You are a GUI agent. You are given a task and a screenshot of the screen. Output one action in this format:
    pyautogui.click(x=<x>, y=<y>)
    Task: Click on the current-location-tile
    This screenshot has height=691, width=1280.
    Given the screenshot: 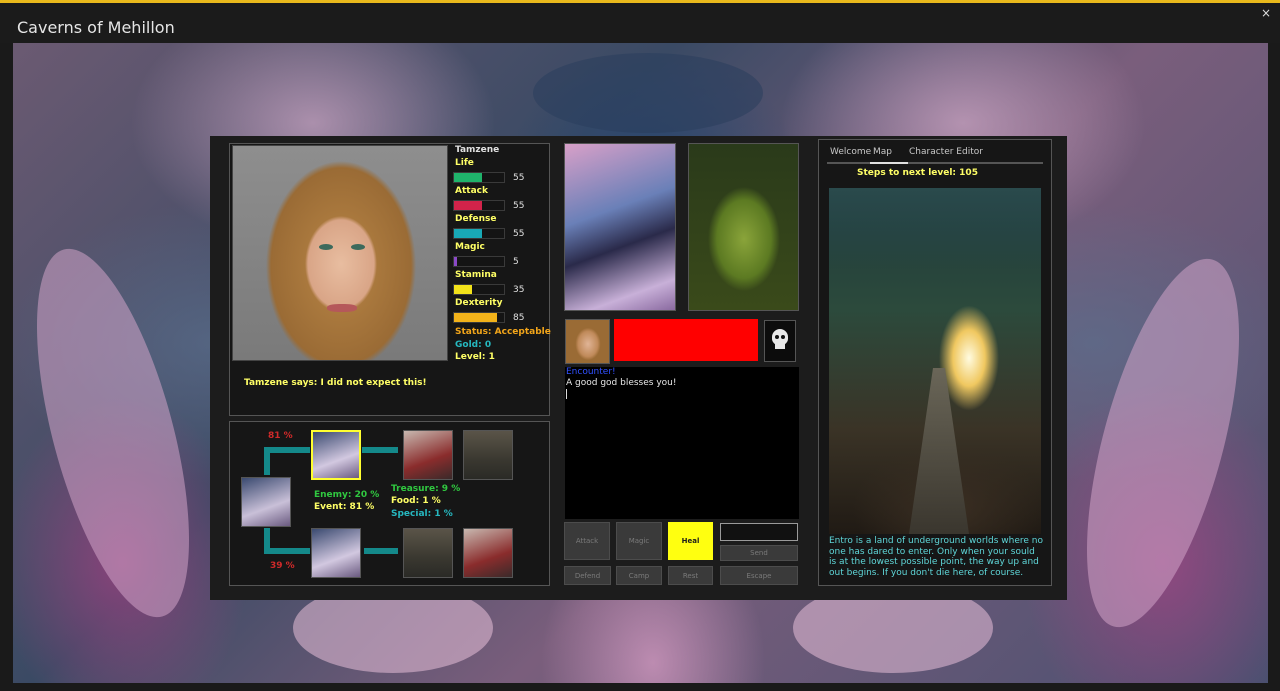 What is the action you would take?
    pyautogui.click(x=266, y=502)
    